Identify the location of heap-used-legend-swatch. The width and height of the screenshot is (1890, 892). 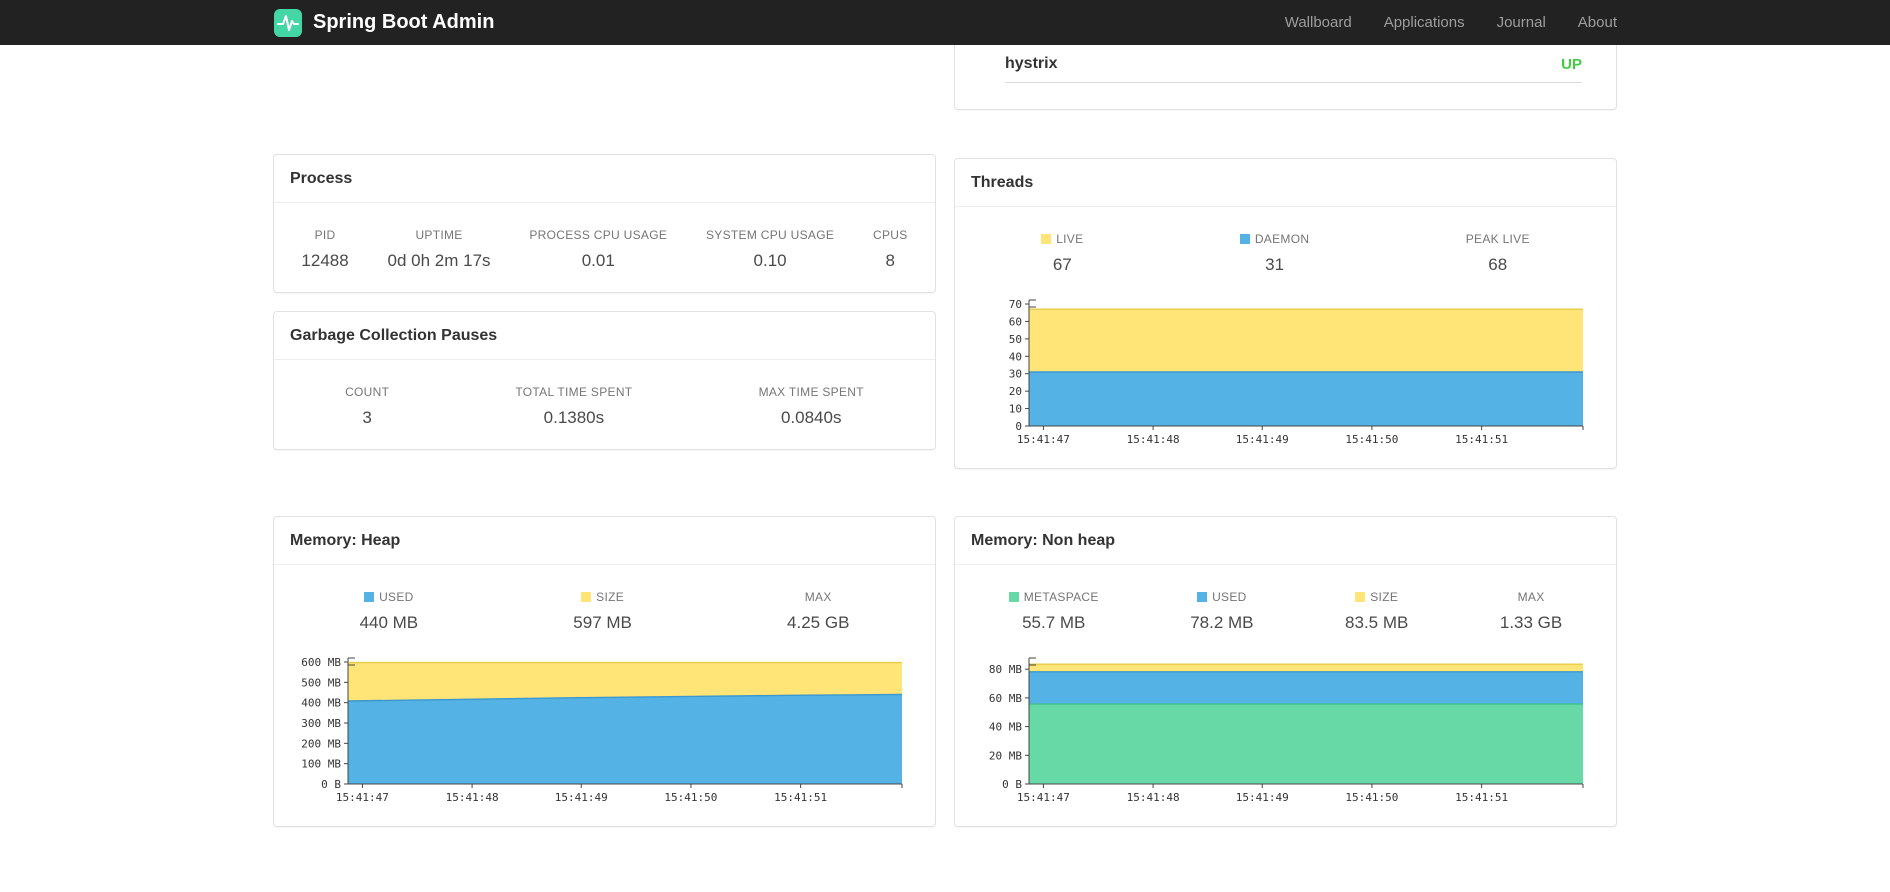
(369, 597).